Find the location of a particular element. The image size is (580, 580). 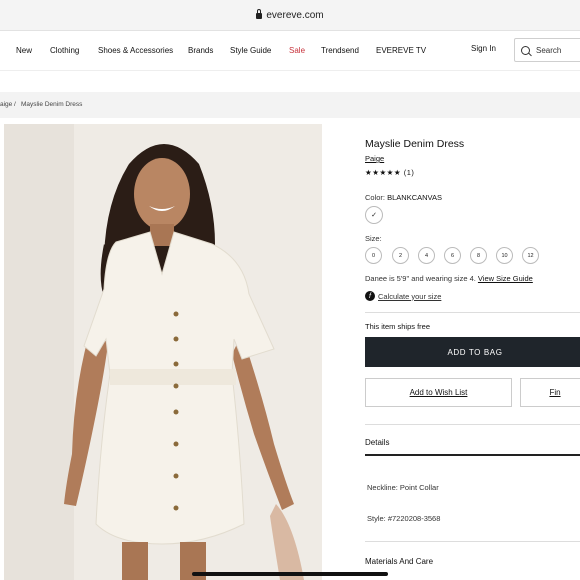

details-tab: Details is located at coordinates (377, 442).